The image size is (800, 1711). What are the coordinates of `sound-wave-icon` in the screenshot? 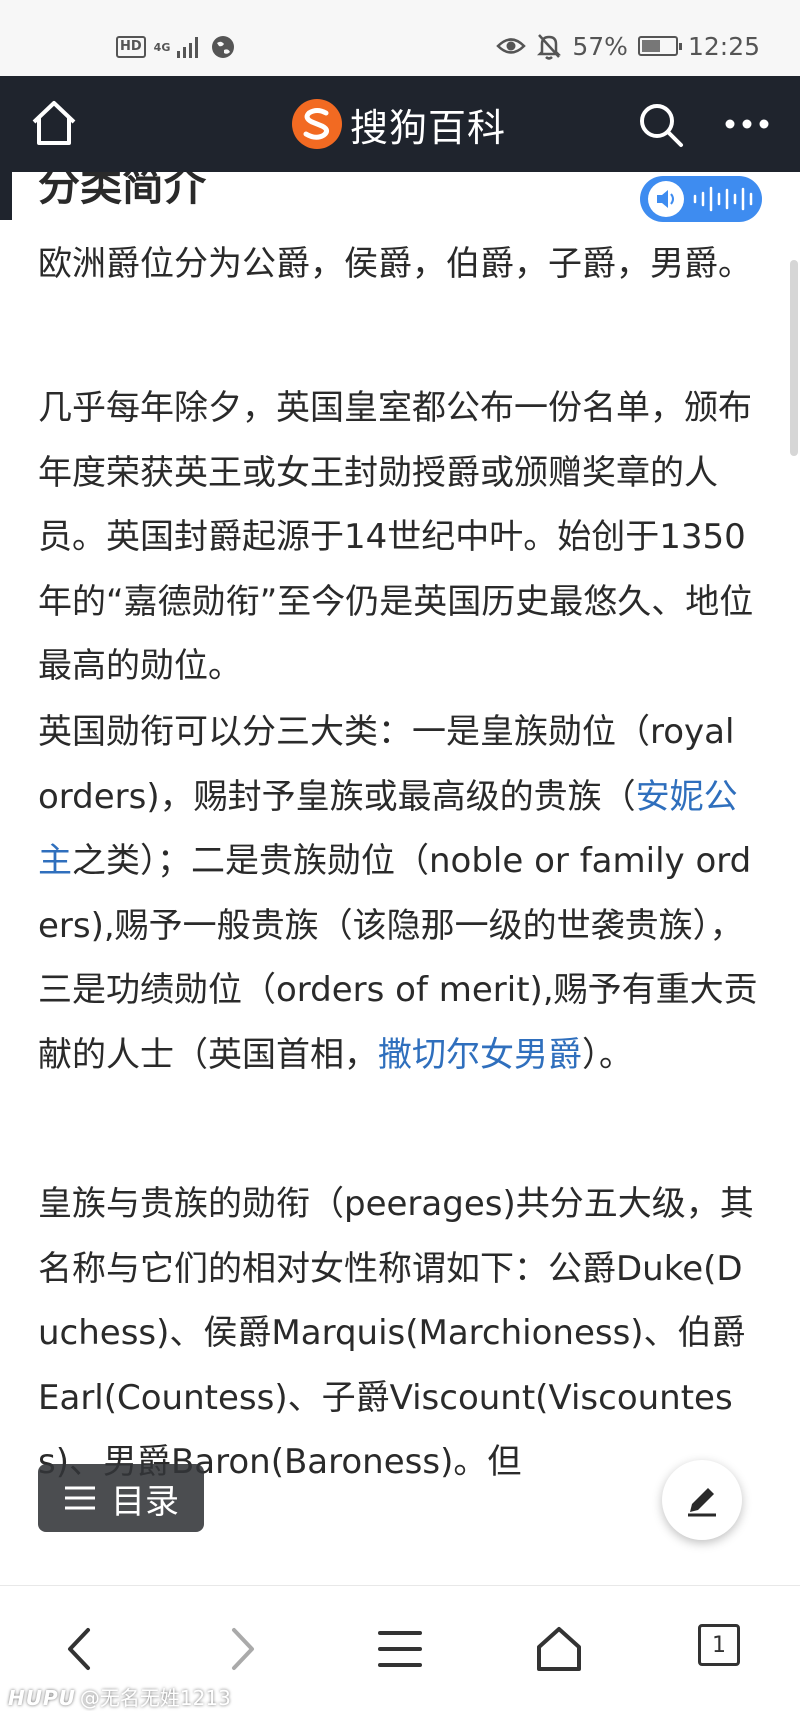 It's located at (723, 199).